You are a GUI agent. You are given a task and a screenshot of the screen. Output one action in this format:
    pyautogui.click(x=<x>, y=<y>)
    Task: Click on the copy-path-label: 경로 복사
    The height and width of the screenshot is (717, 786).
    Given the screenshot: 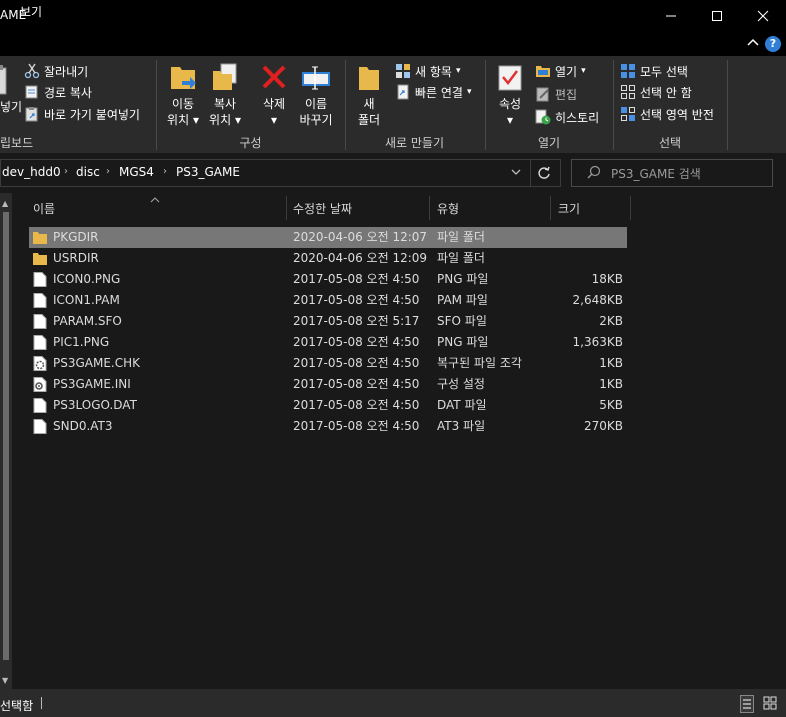 What is the action you would take?
    pyautogui.click(x=68, y=92)
    